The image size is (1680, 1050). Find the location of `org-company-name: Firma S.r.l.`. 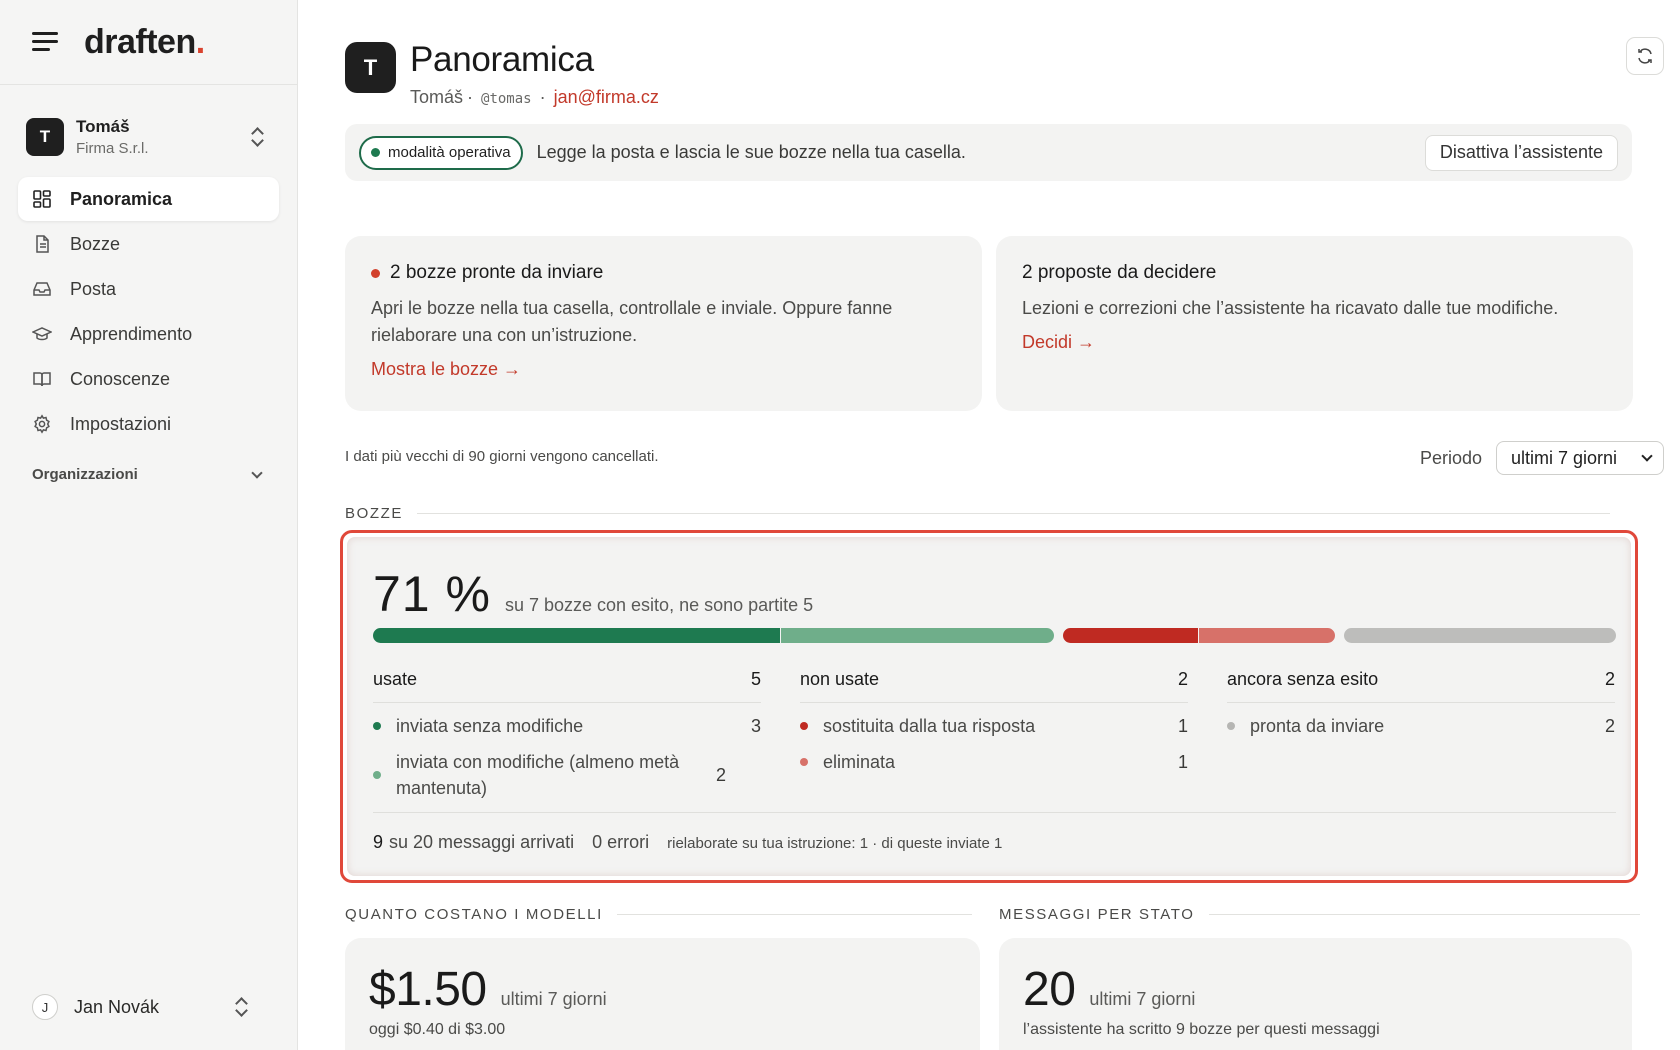

org-company-name: Firma S.r.l. is located at coordinates (112, 148).